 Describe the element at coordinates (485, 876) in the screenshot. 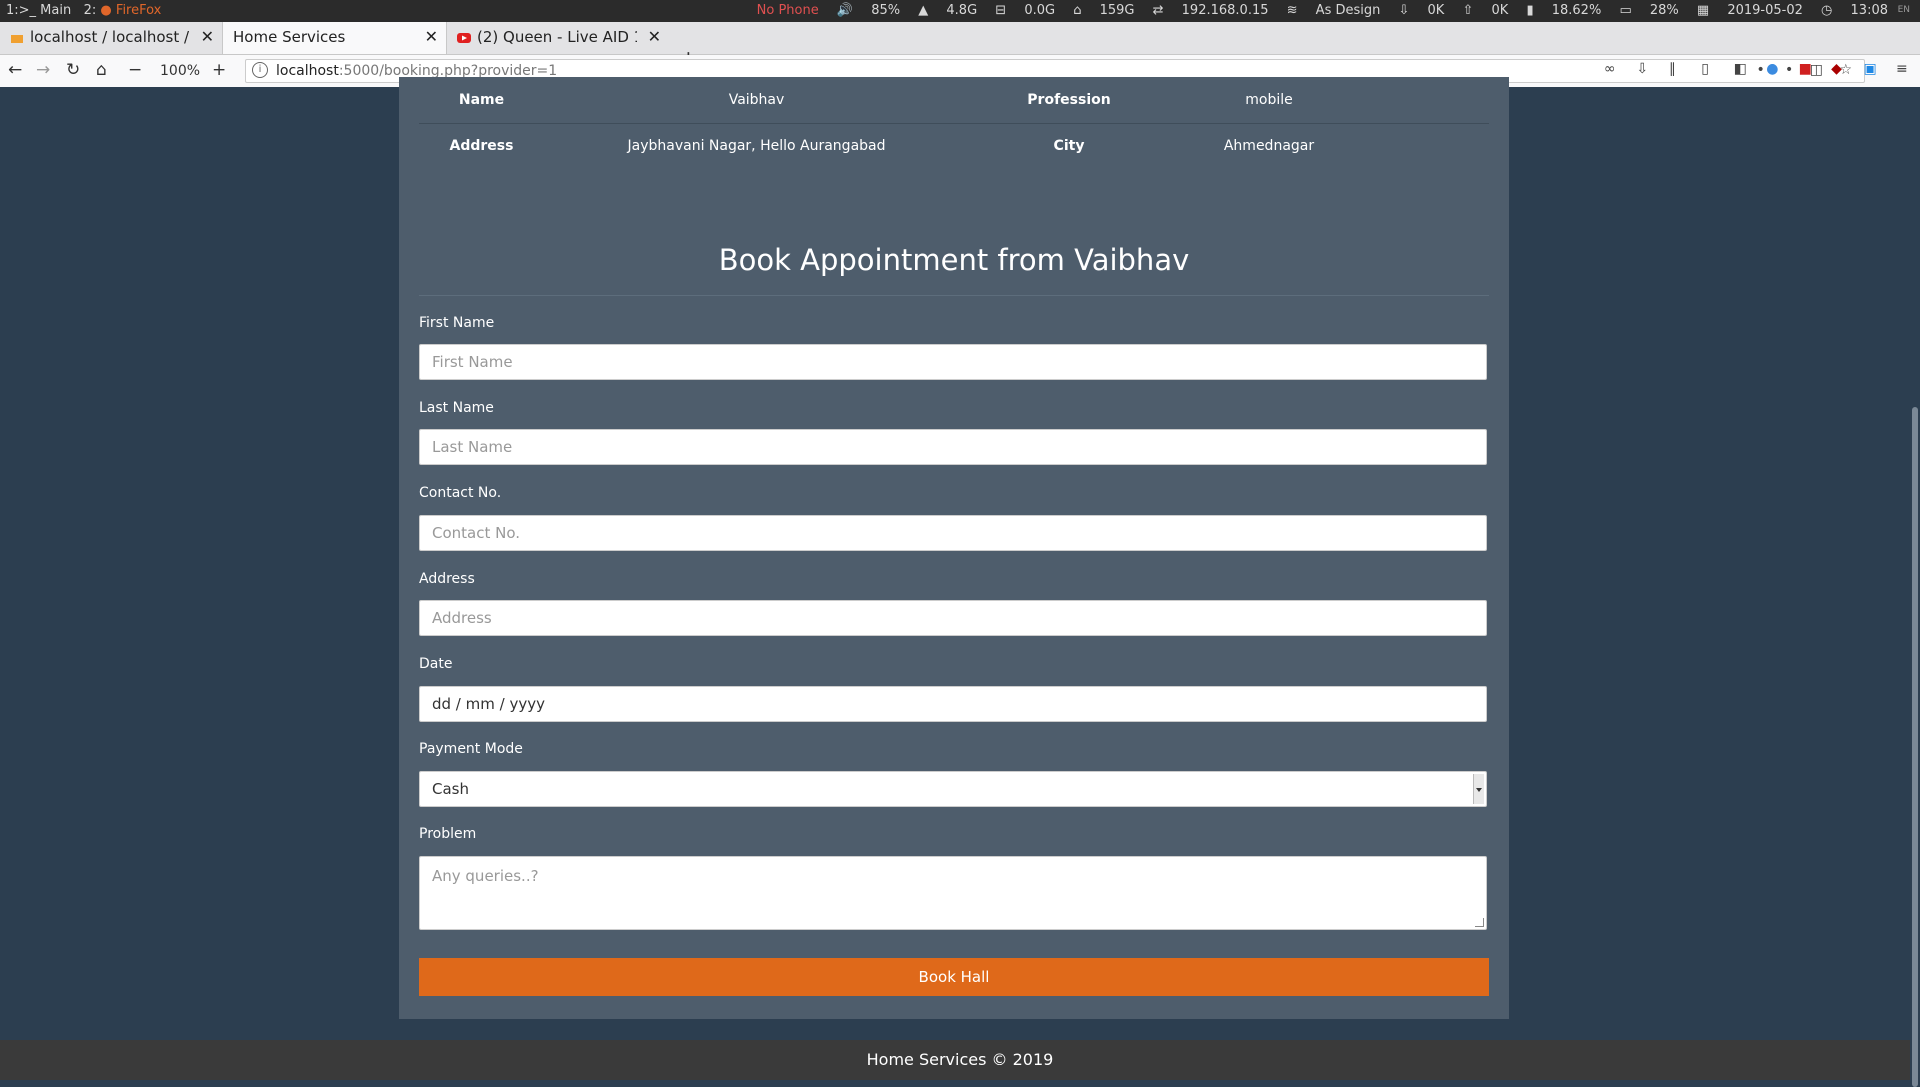

I see `problem-placeholder: Any queries..?` at that location.